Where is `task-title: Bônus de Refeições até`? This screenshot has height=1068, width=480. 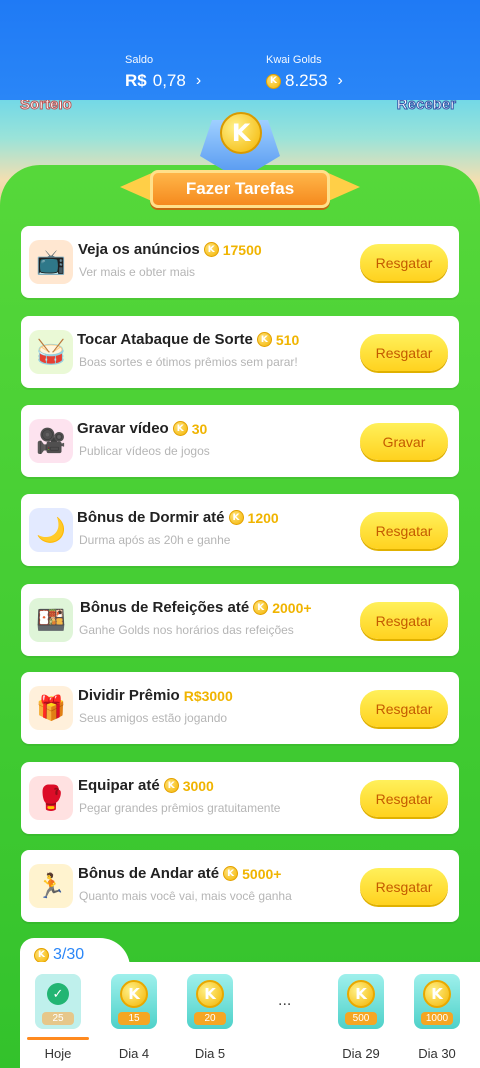
task-title: Bônus de Refeições até is located at coordinates (165, 607).